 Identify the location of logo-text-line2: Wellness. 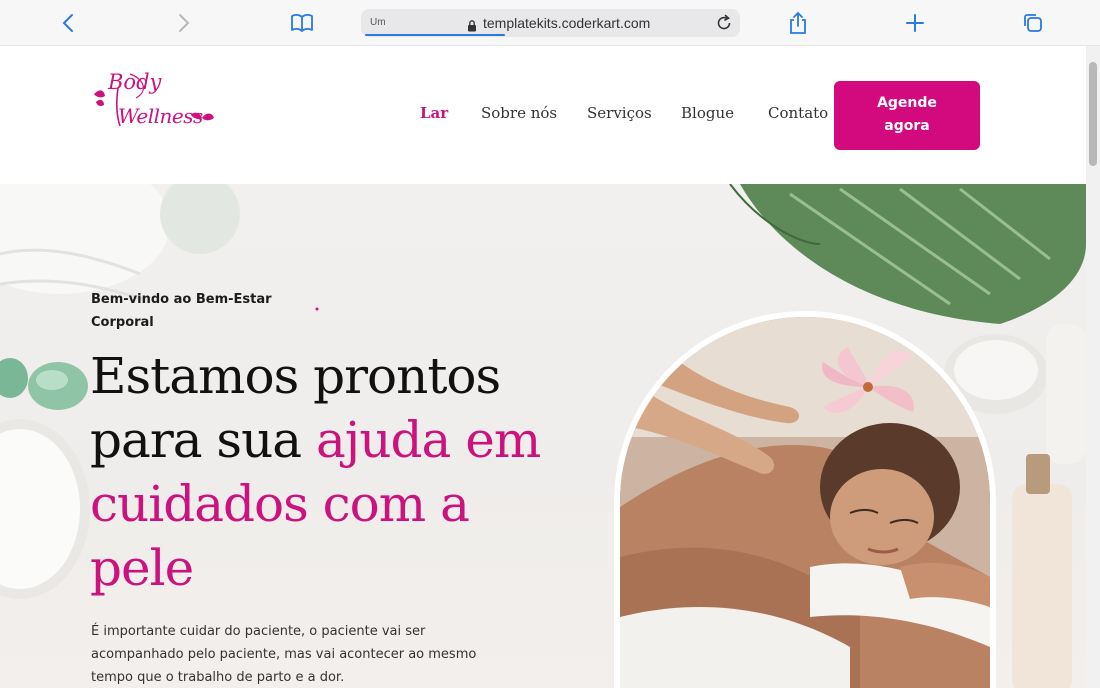
(160, 116).